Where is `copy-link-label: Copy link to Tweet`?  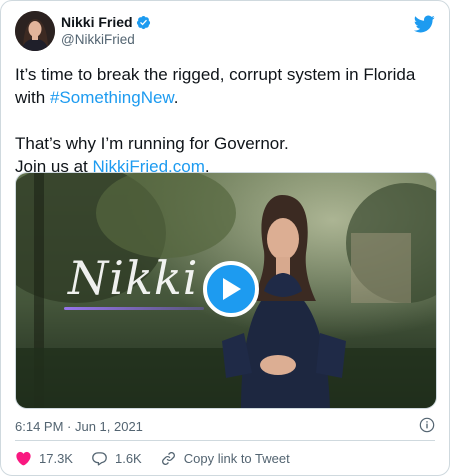
copy-link-label: Copy link to Tweet is located at coordinates (236, 458).